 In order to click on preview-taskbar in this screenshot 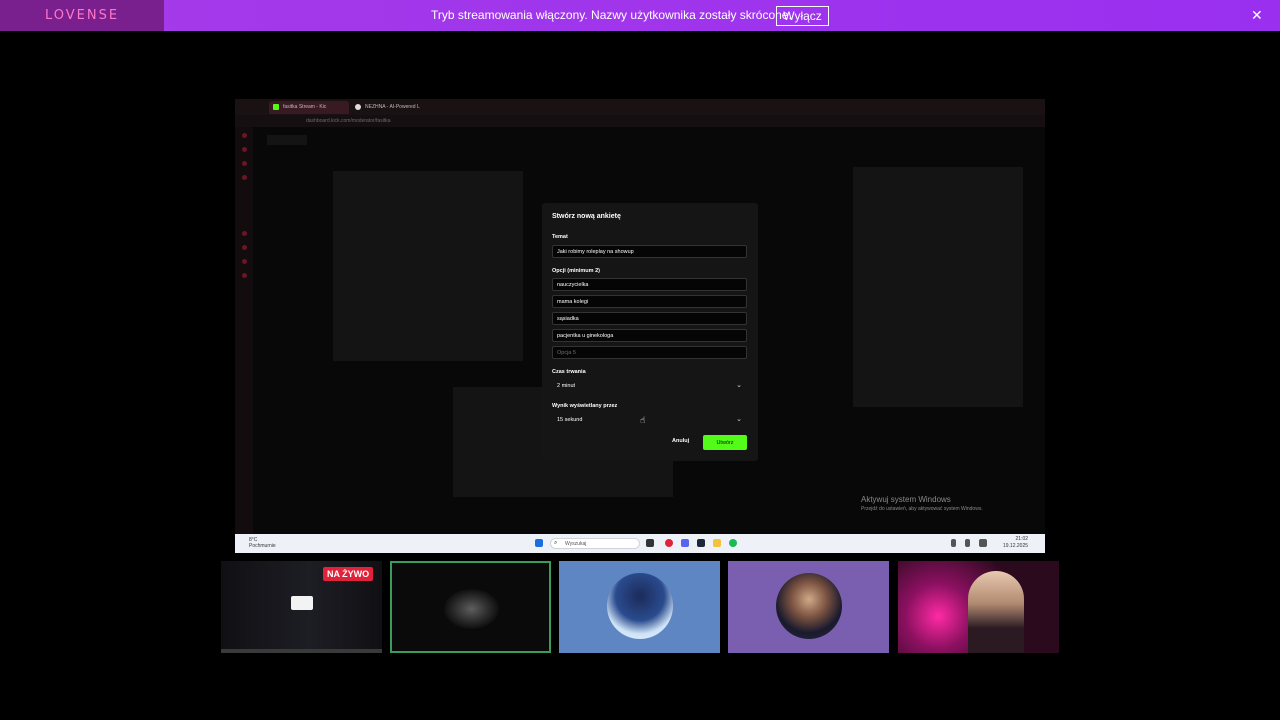, I will do `click(301, 651)`.